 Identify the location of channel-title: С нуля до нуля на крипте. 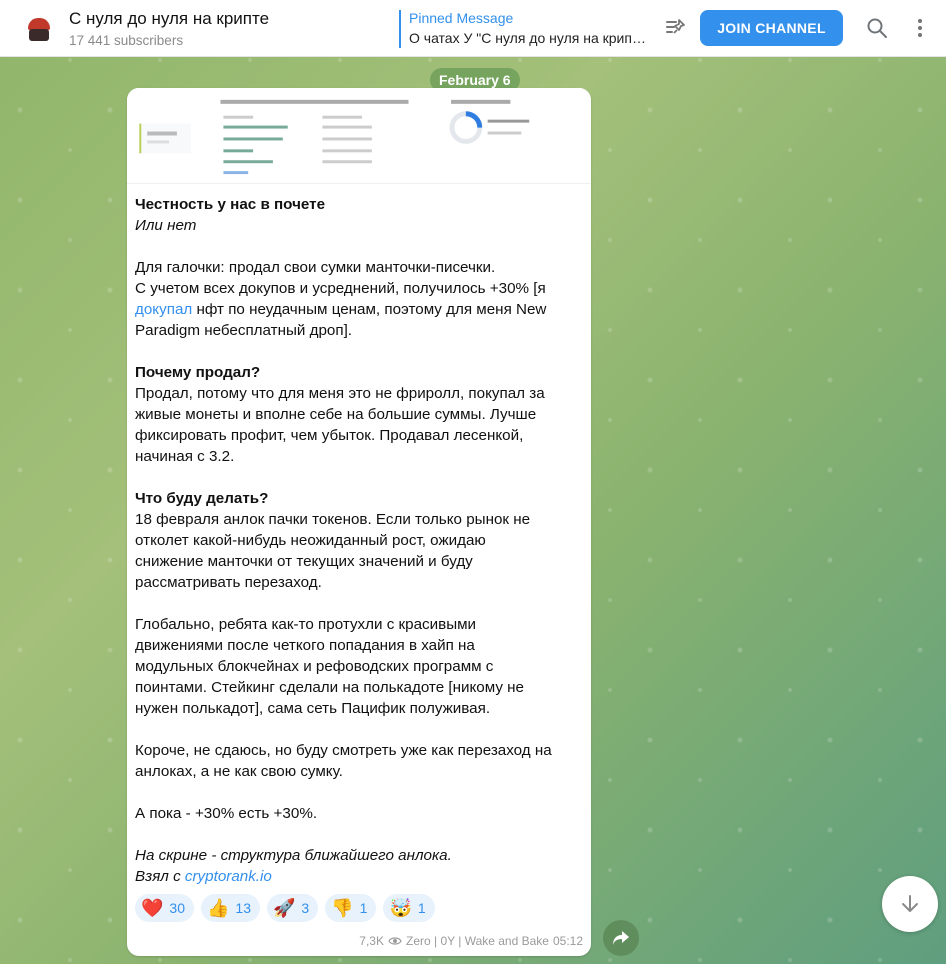
(169, 18).